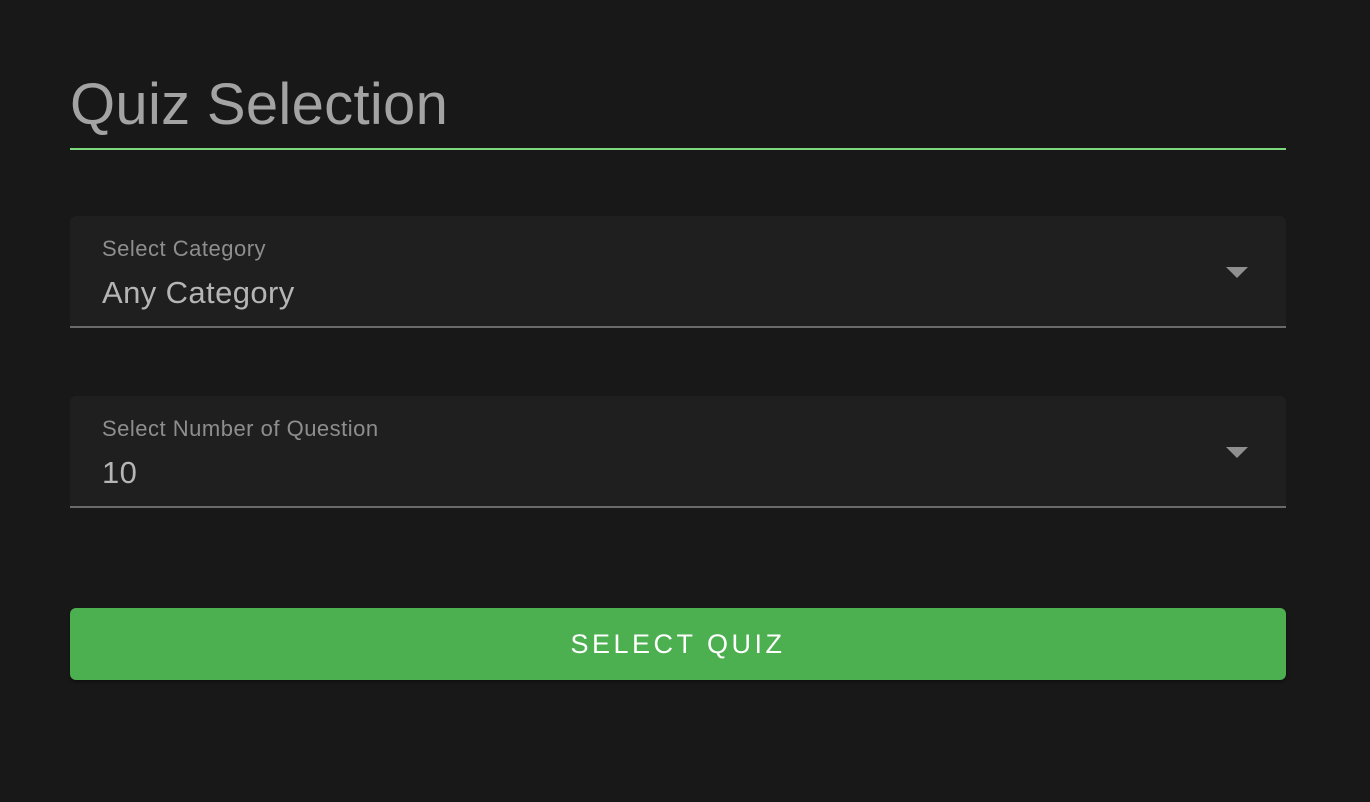 The height and width of the screenshot is (802, 1370). Describe the element at coordinates (678, 452) in the screenshot. I see `question-count-select: Select Number of Question 10` at that location.